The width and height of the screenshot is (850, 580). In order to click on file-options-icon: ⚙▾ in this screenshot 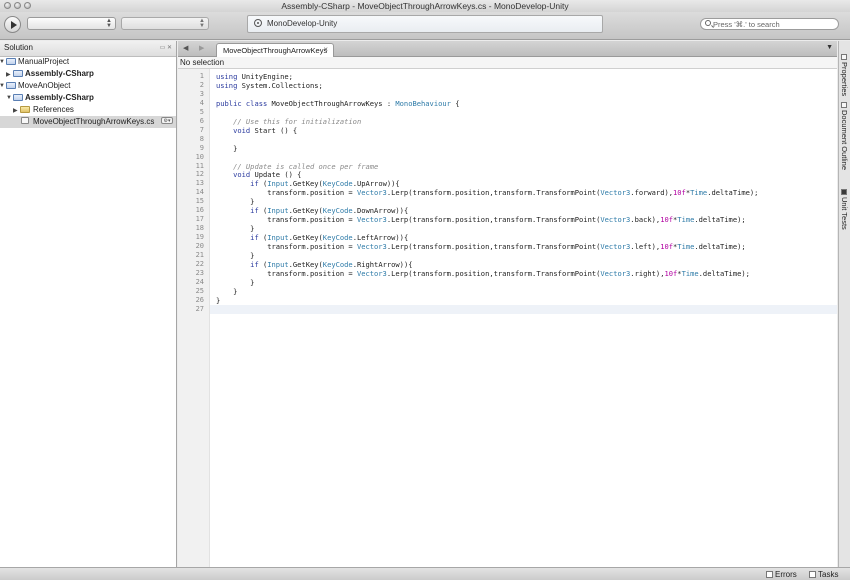, I will do `click(167, 120)`.